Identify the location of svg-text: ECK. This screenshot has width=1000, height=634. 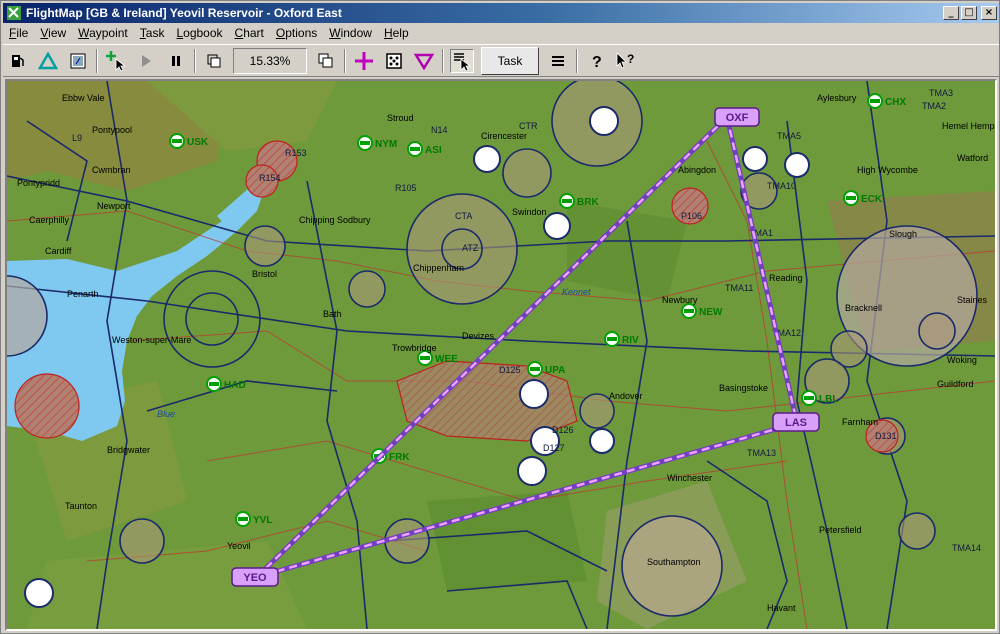
(872, 199).